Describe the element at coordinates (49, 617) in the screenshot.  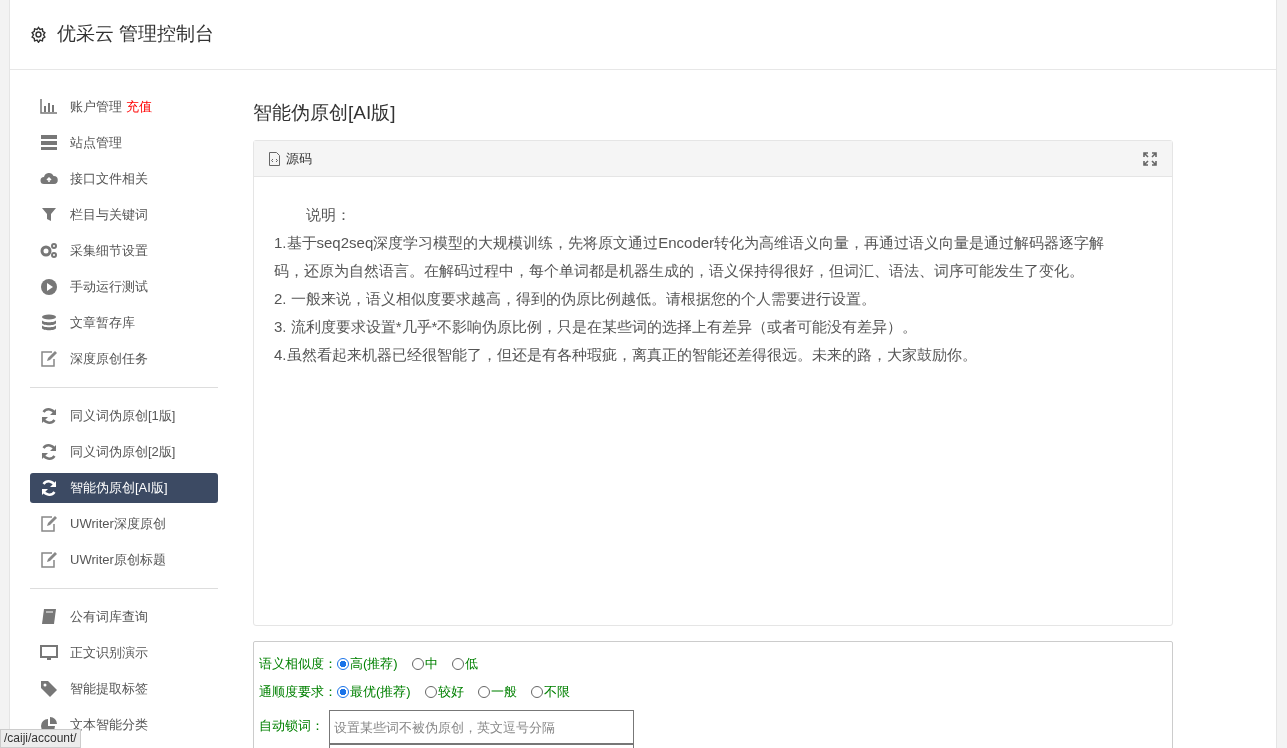
I see `book-icon` at that location.